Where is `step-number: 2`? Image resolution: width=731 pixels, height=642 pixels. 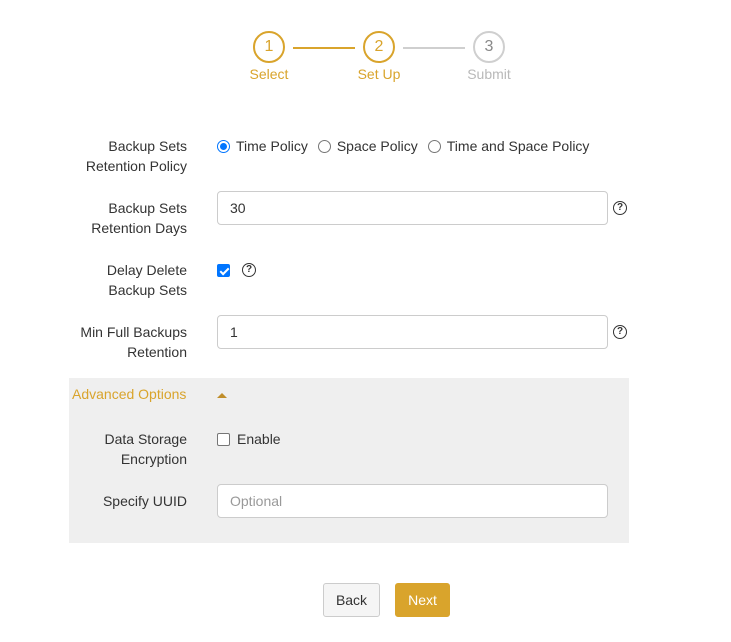
step-number: 2 is located at coordinates (379, 47).